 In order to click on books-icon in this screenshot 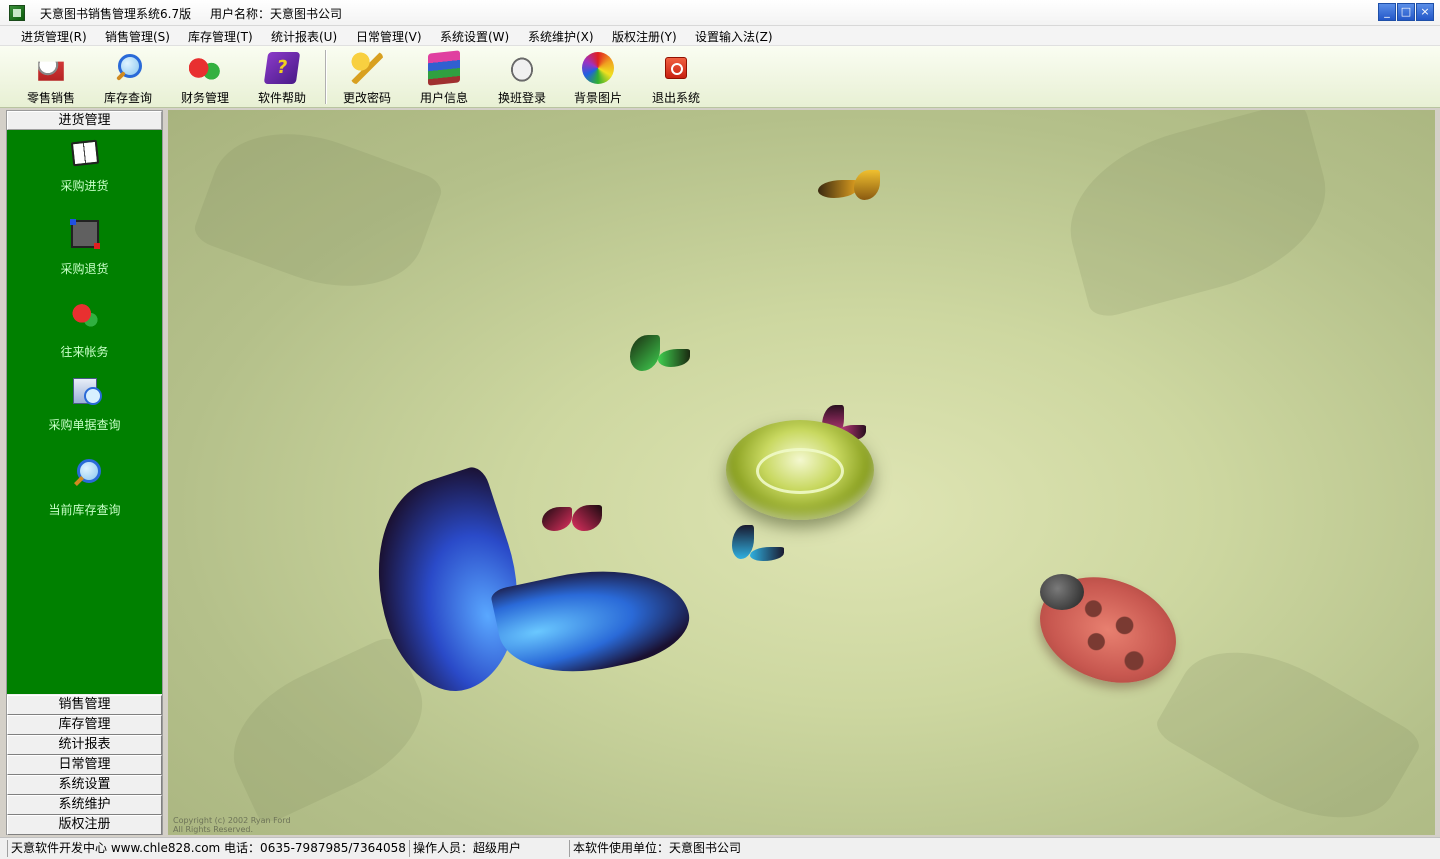, I will do `click(444, 68)`.